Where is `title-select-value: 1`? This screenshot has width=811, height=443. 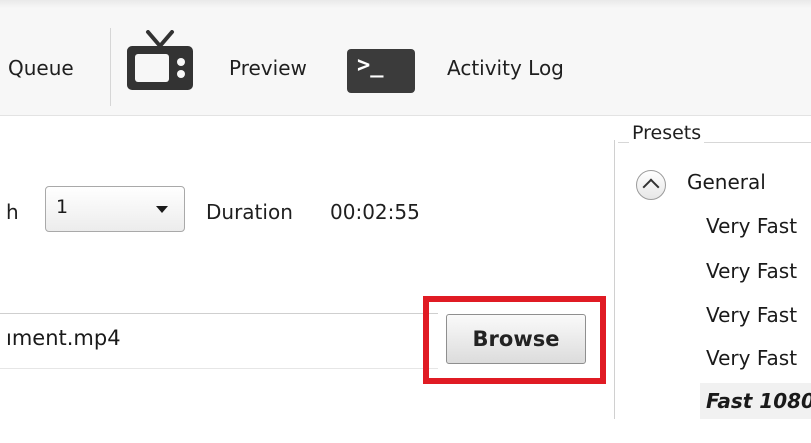 title-select-value: 1 is located at coordinates (62, 207).